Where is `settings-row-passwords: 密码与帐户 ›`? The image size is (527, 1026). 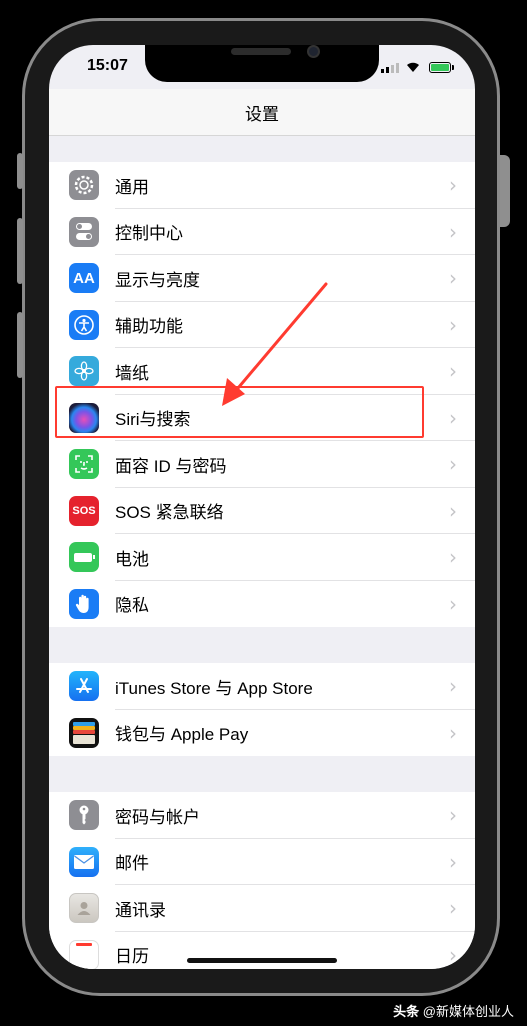 settings-row-passwords: 密码与帐户 › is located at coordinates (262, 815).